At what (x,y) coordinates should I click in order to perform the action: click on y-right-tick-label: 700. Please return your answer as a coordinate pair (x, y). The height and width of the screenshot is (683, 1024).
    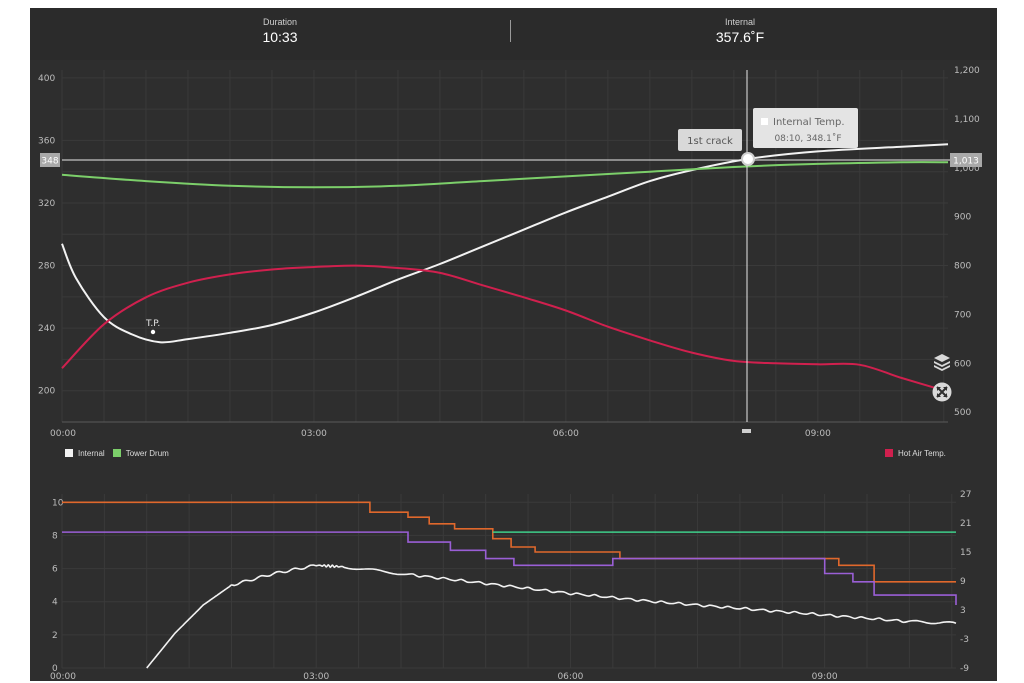
    Looking at the image, I should click on (962, 315).